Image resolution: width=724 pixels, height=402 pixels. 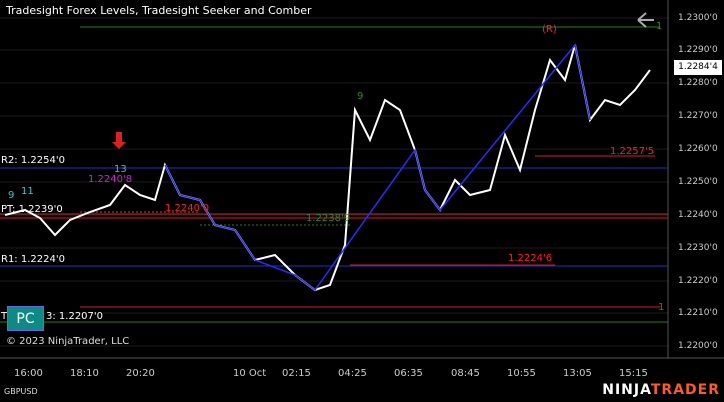 I want to click on time-tick: 10 Oct, so click(x=250, y=373).